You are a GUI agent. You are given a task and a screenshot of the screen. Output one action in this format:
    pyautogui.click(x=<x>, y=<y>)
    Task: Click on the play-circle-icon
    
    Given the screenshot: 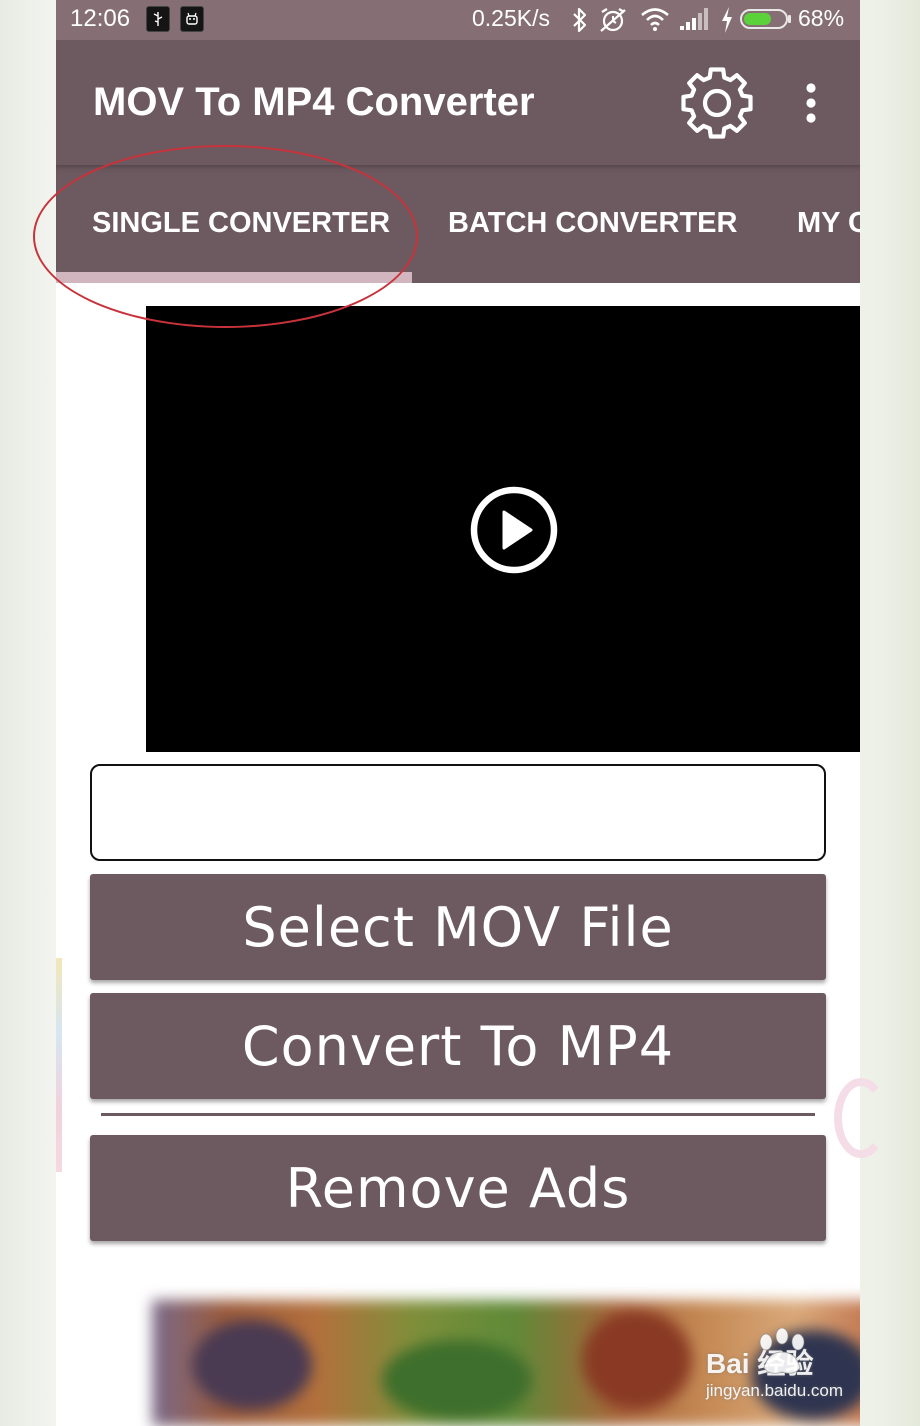 What is the action you would take?
    pyautogui.click(x=514, y=530)
    